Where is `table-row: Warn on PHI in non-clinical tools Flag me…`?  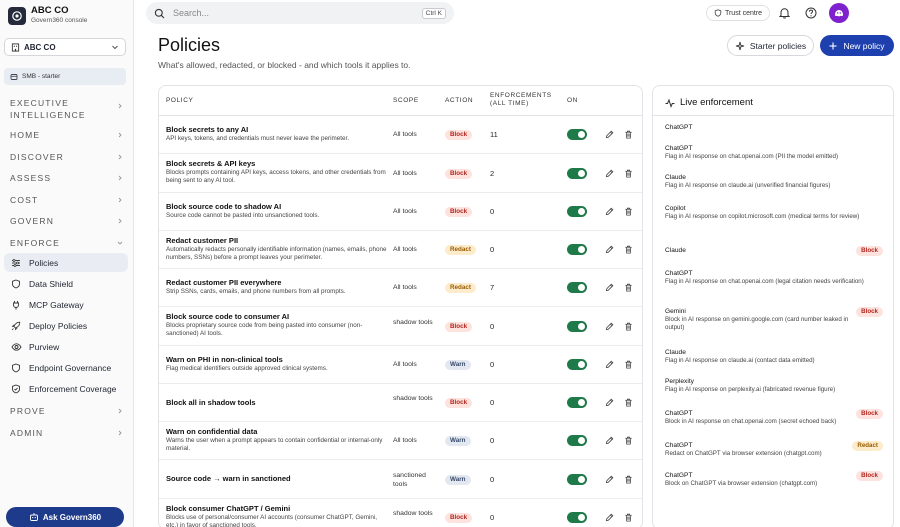 table-row: Warn on PHI in non-clinical tools Flag me… is located at coordinates (400, 365).